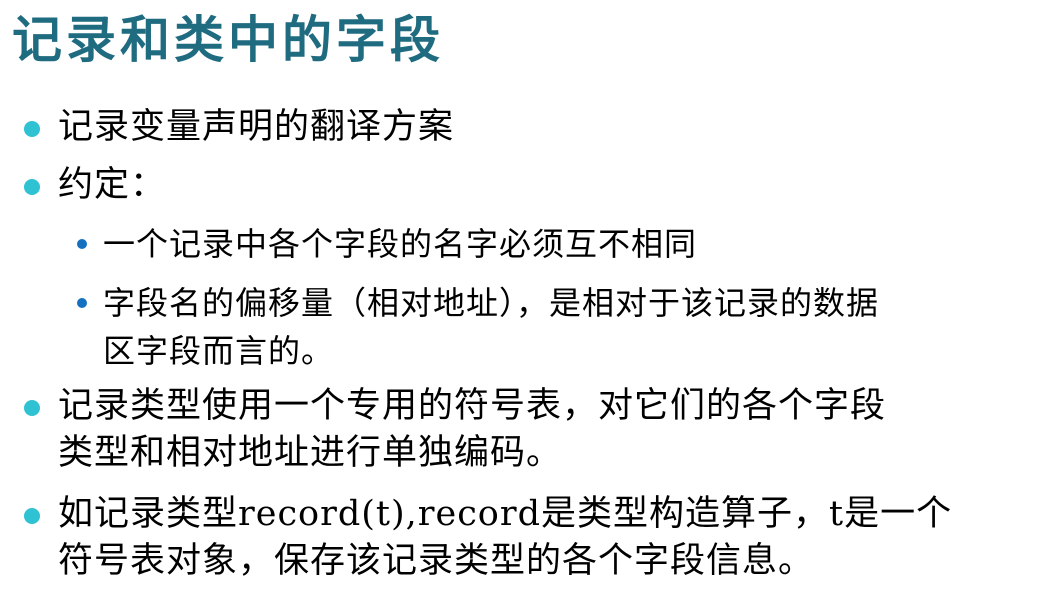  I want to click on bullet-text: 类型和相对地址进行单独编码。, so click(310, 453).